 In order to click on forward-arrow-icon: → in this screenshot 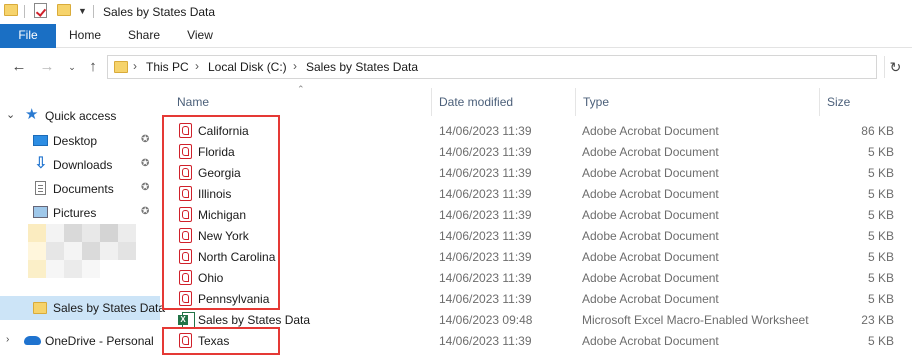, I will do `click(47, 67)`.